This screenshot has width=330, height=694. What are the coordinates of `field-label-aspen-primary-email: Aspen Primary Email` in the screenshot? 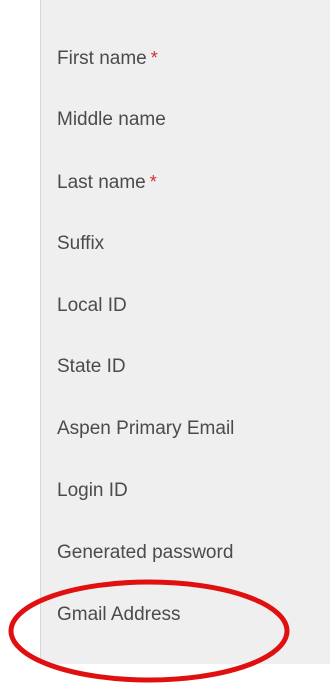 It's located at (145, 429).